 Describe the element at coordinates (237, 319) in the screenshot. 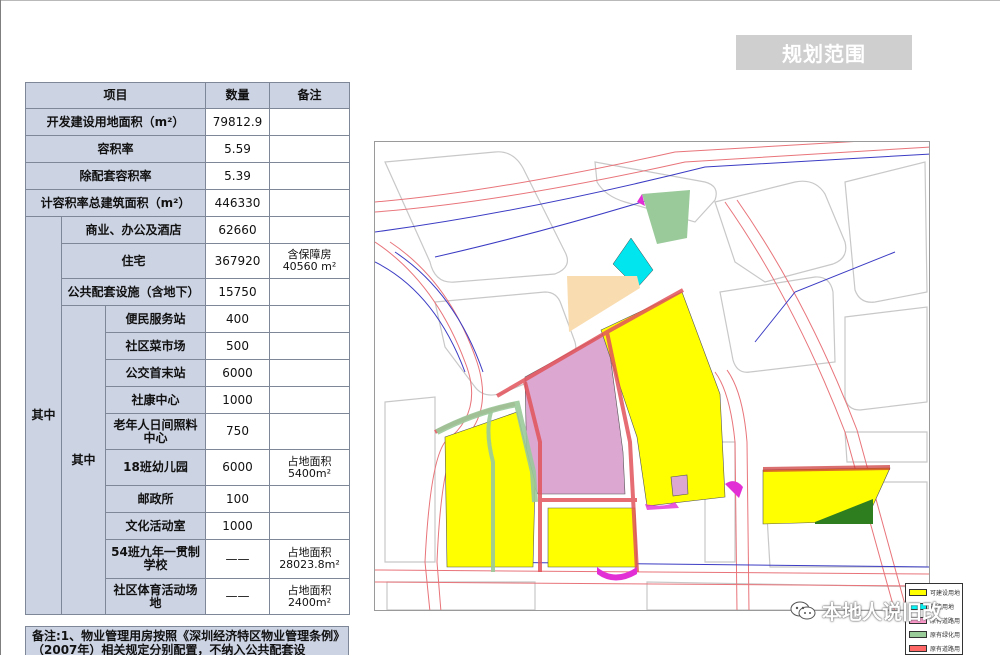

I see `nested-row-value: 400` at that location.